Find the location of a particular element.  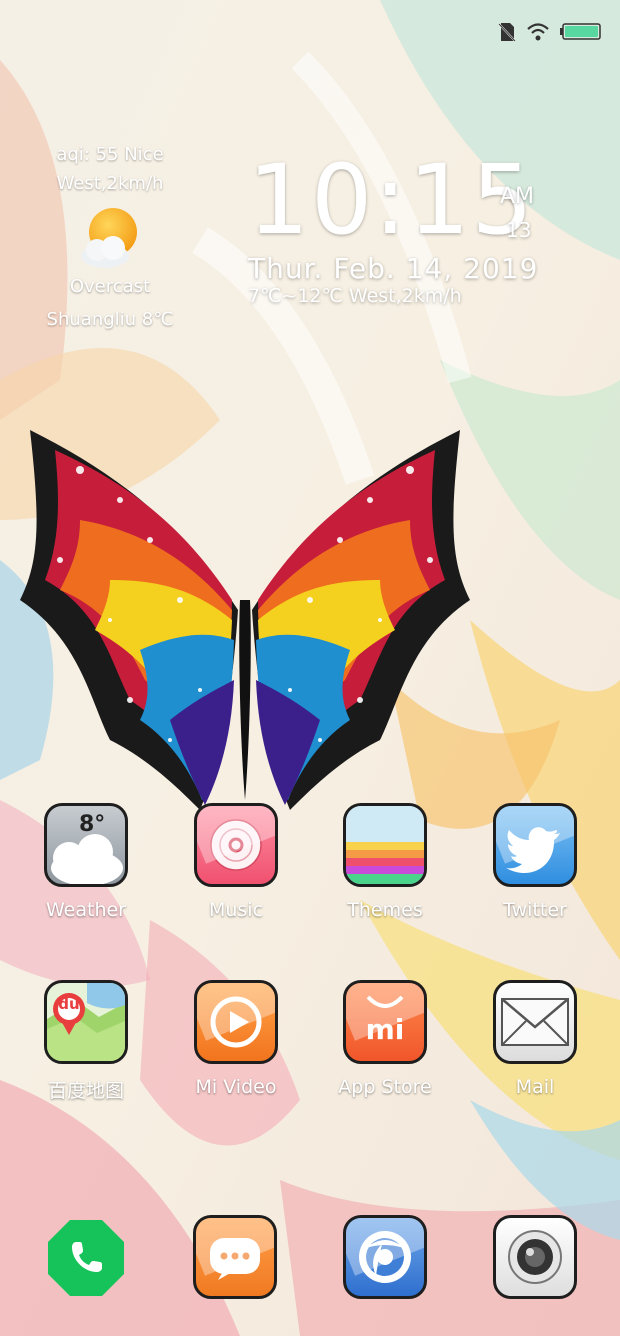

dock-camera is located at coordinates (535, 1257).